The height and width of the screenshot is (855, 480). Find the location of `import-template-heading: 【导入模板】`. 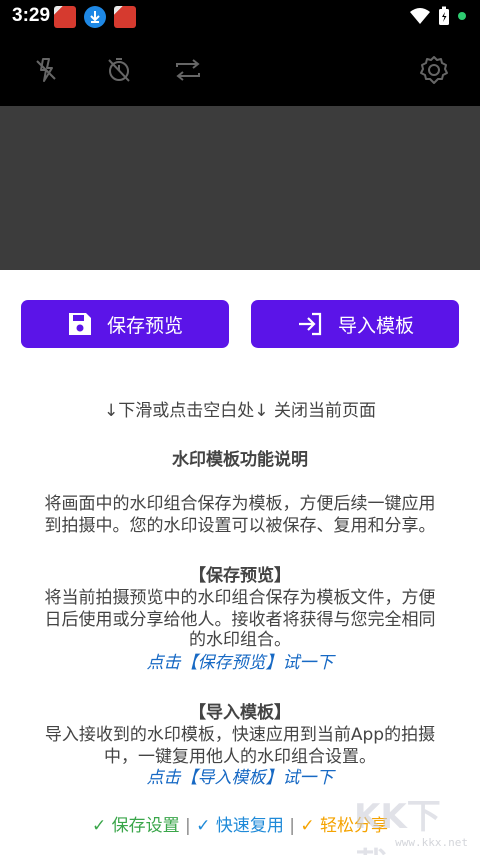

import-template-heading: 【导入模板】 is located at coordinates (240, 713).